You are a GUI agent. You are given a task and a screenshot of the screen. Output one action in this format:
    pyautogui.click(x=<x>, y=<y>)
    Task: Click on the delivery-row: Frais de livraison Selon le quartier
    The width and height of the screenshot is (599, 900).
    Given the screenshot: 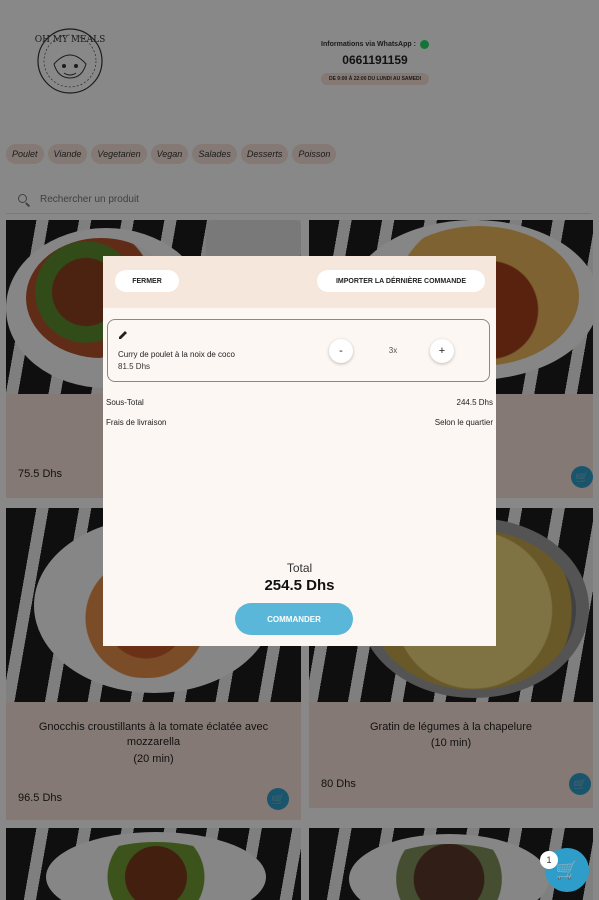 What is the action you would take?
    pyautogui.click(x=299, y=422)
    